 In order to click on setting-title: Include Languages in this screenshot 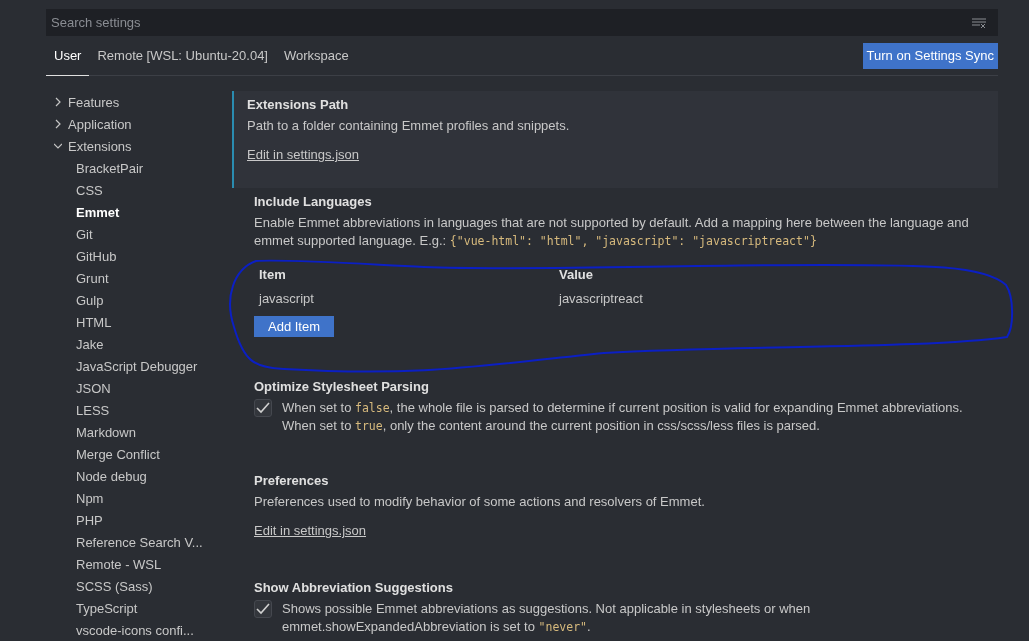, I will do `click(313, 201)`.